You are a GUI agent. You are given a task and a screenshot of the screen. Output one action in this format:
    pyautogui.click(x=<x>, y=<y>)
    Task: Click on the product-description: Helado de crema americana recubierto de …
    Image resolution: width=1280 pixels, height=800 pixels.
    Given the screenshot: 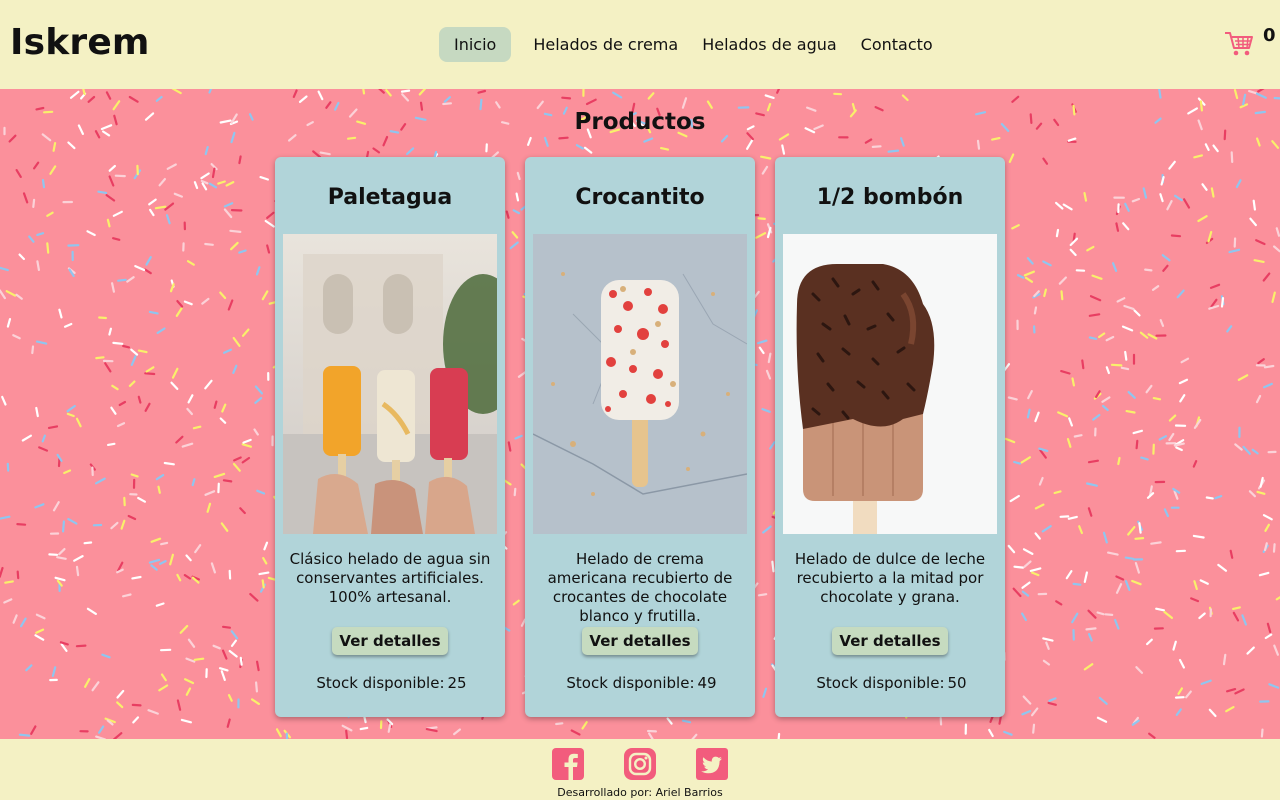 What is the action you would take?
    pyautogui.click(x=640, y=587)
    